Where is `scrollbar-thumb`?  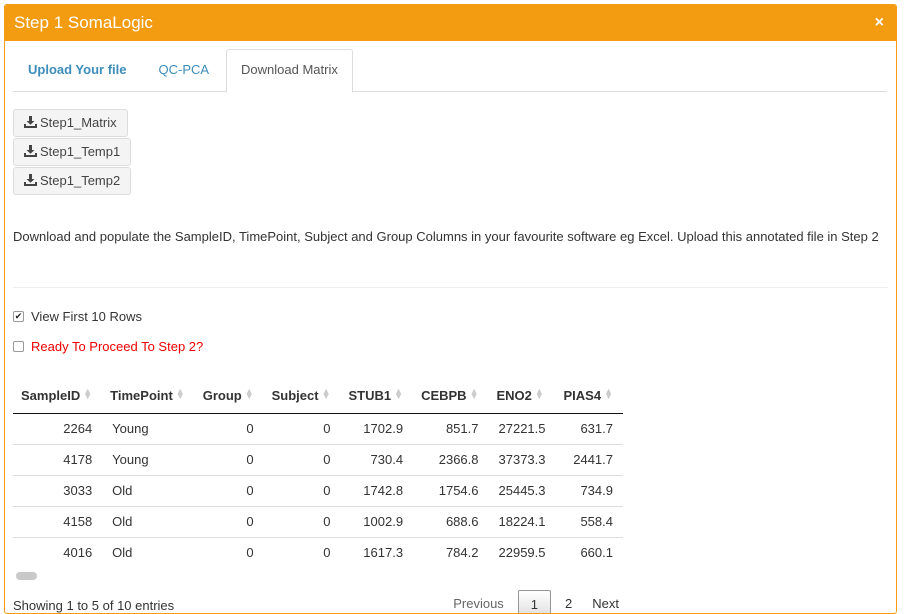 scrollbar-thumb is located at coordinates (26, 576).